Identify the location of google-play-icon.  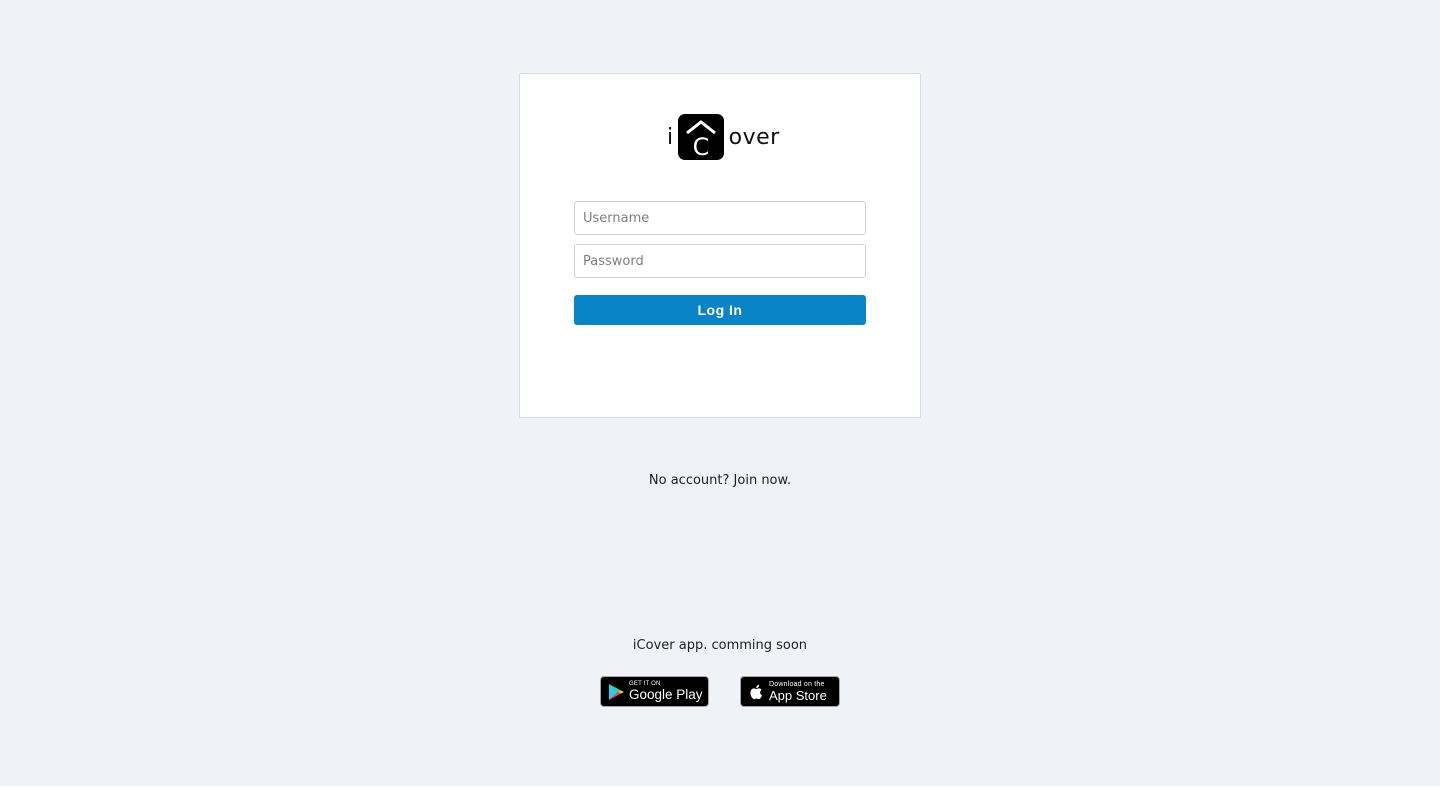
(616, 691).